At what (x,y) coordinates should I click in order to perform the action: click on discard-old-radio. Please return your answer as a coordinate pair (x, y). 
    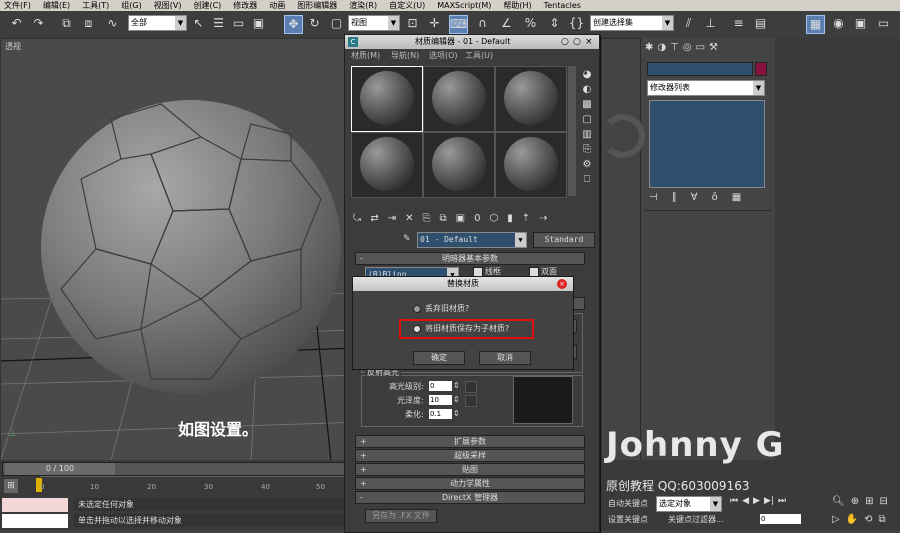
    Looking at the image, I should click on (417, 309).